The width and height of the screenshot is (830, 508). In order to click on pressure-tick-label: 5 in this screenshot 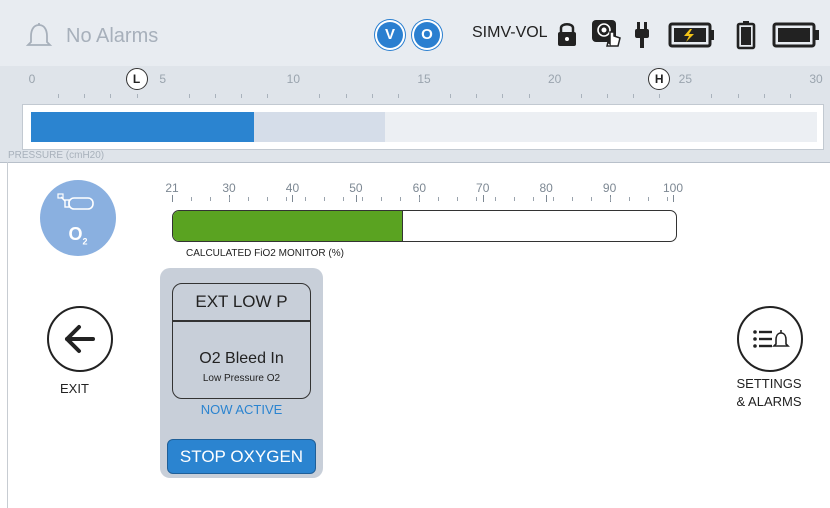, I will do `click(162, 79)`.